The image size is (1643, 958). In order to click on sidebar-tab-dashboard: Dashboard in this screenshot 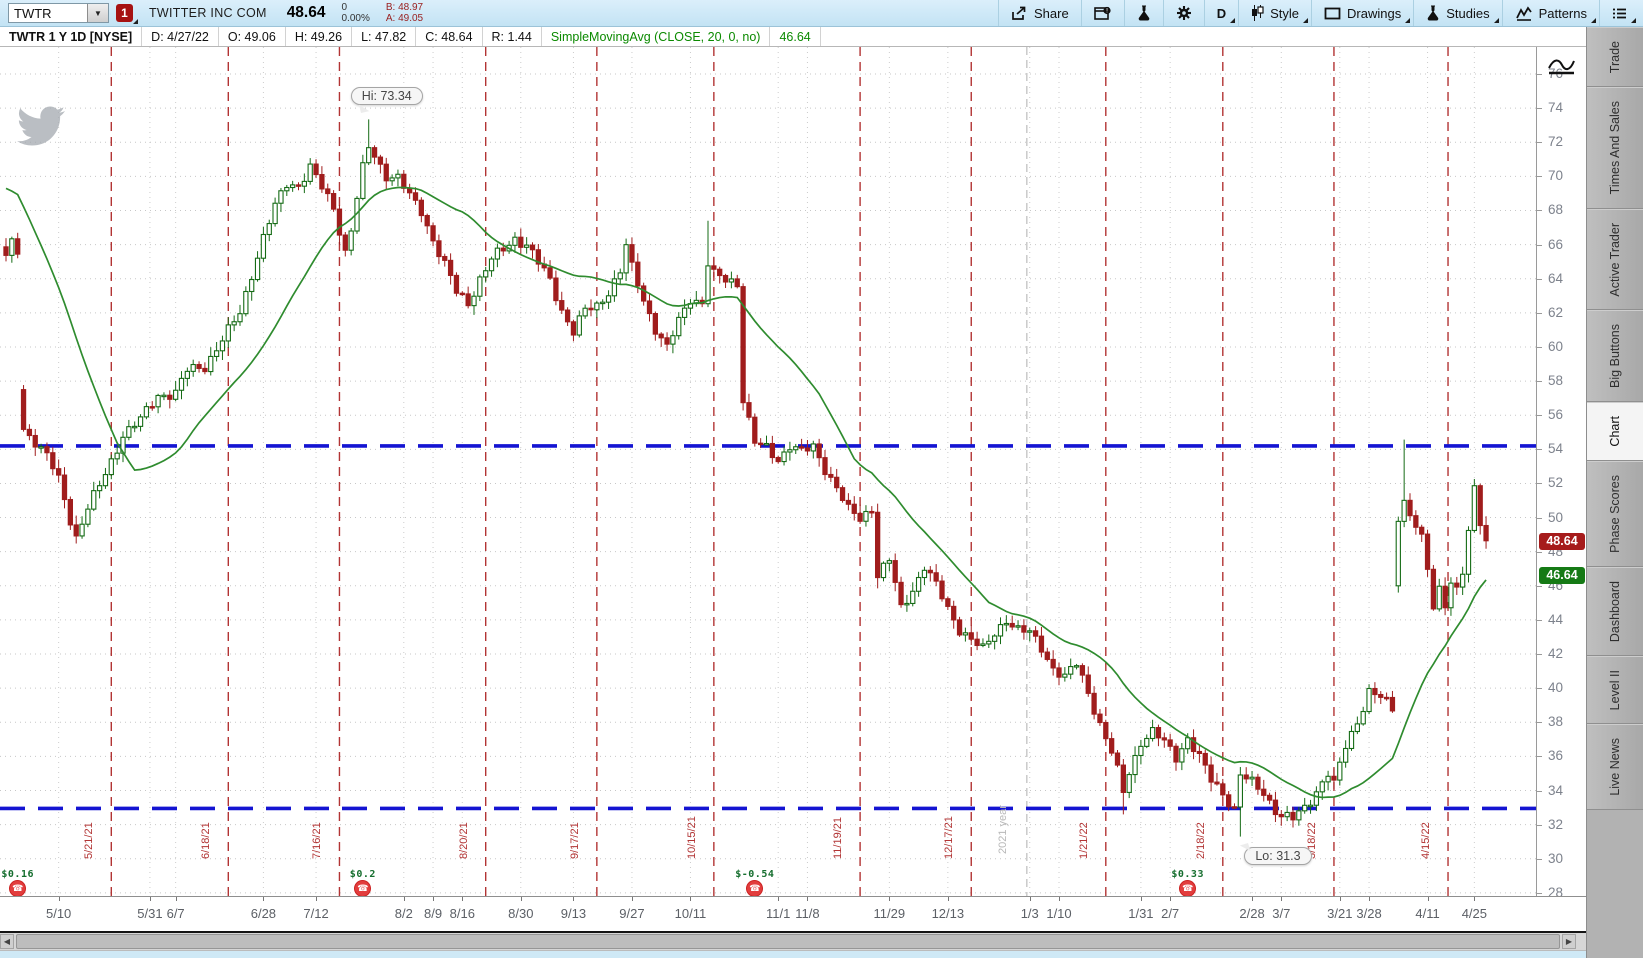, I will do `click(1615, 611)`.